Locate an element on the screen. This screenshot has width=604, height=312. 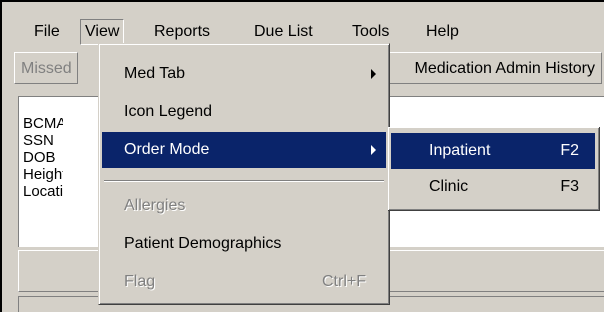
menu-separator is located at coordinates (244, 181).